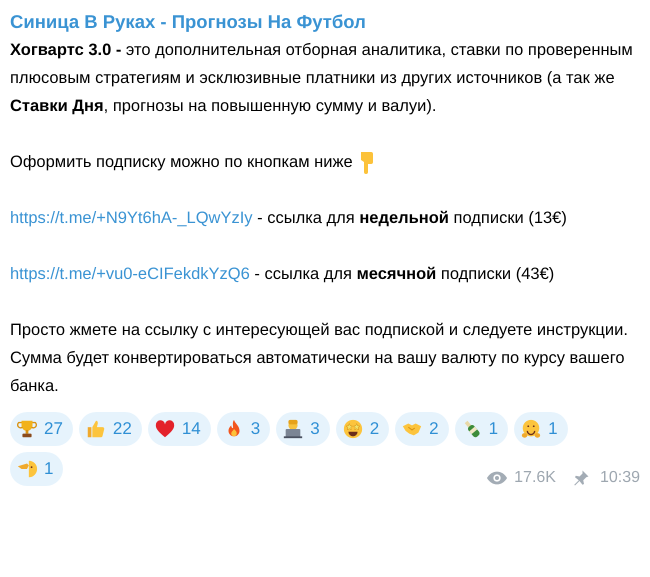 The height and width of the screenshot is (577, 650). Describe the element at coordinates (179, 429) in the screenshot. I see `reaction-button: 14` at that location.